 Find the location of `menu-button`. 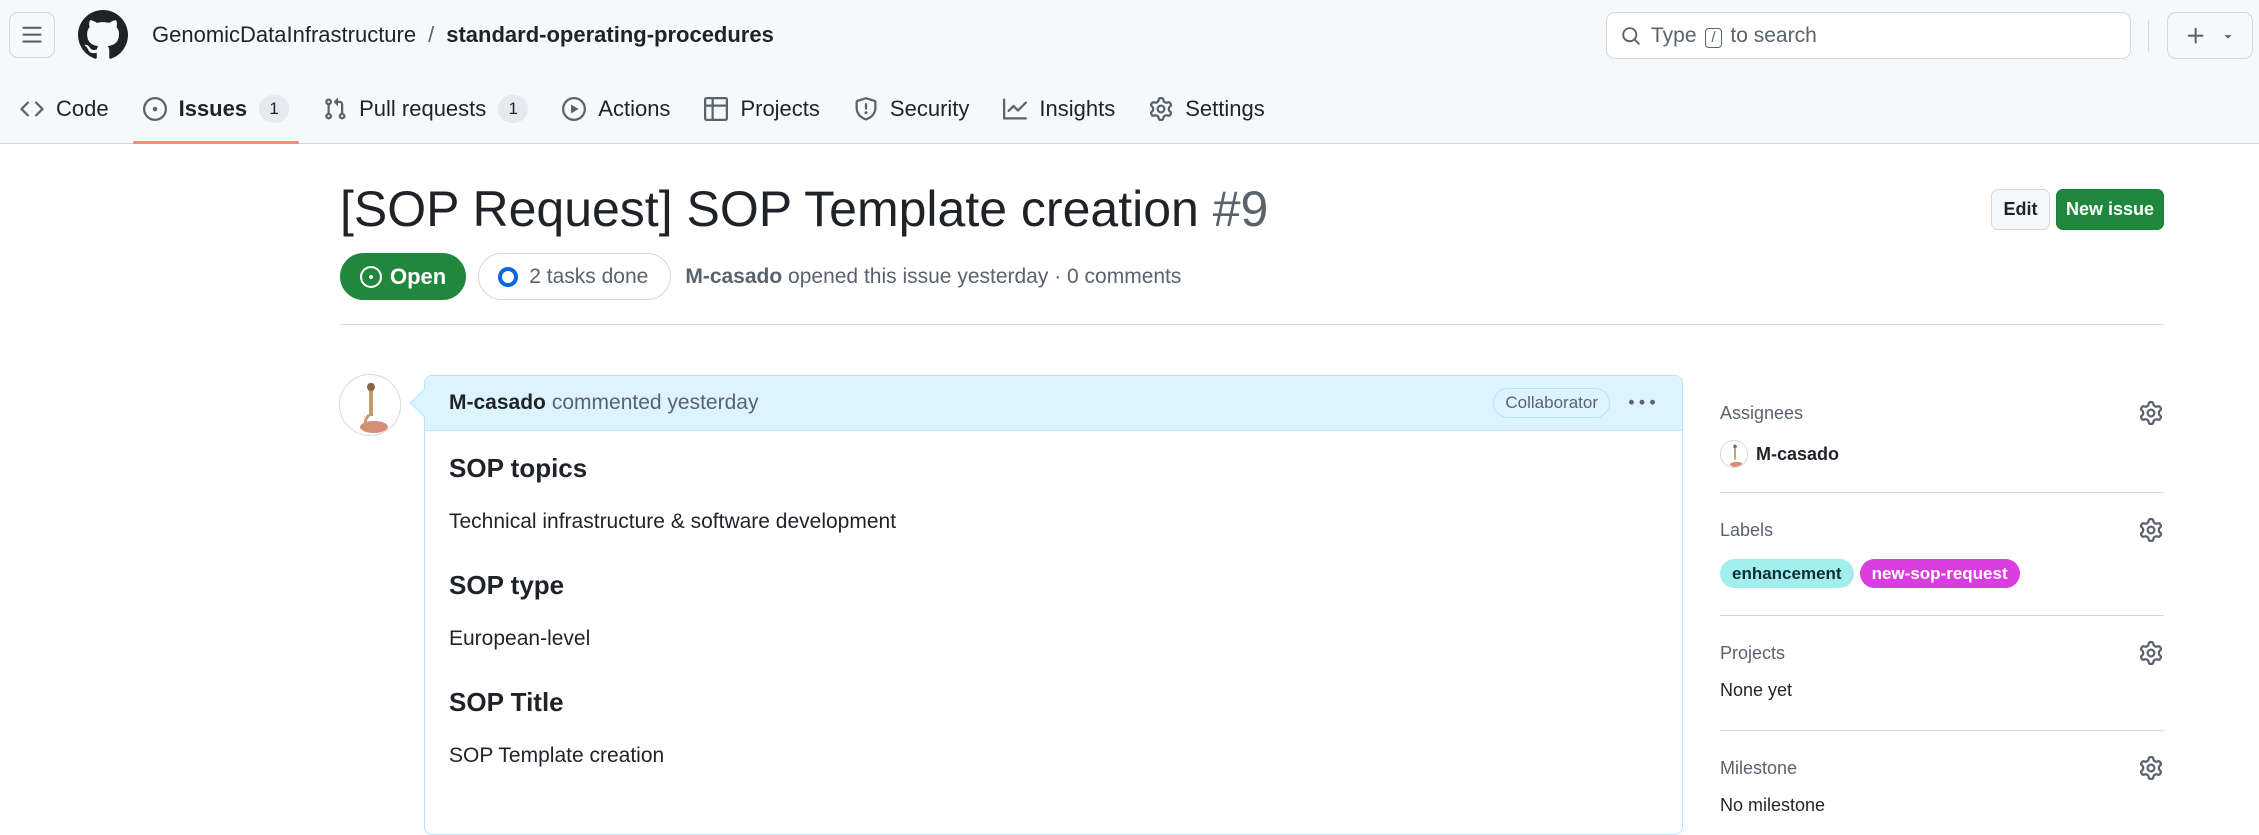

menu-button is located at coordinates (32, 35).